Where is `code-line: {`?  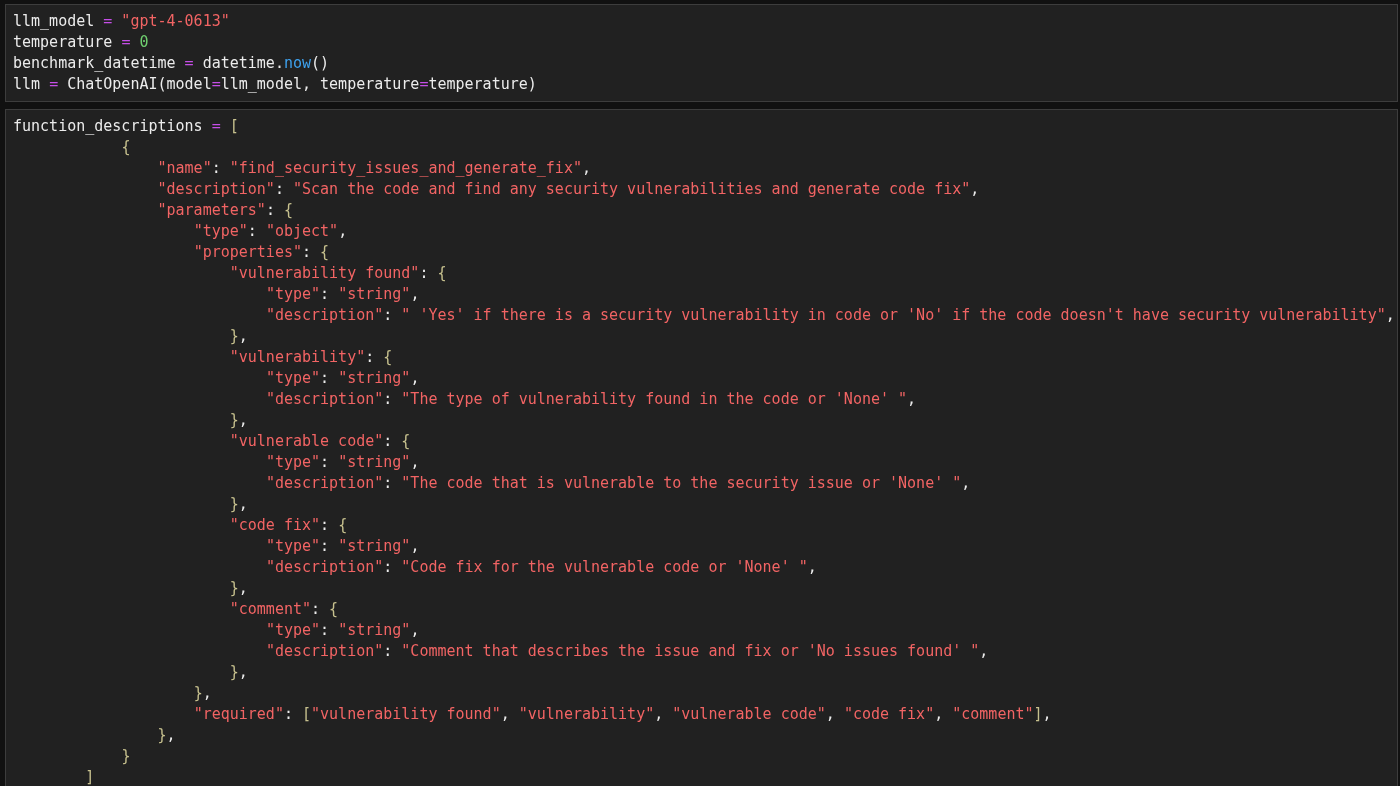
code-line: { is located at coordinates (126, 147).